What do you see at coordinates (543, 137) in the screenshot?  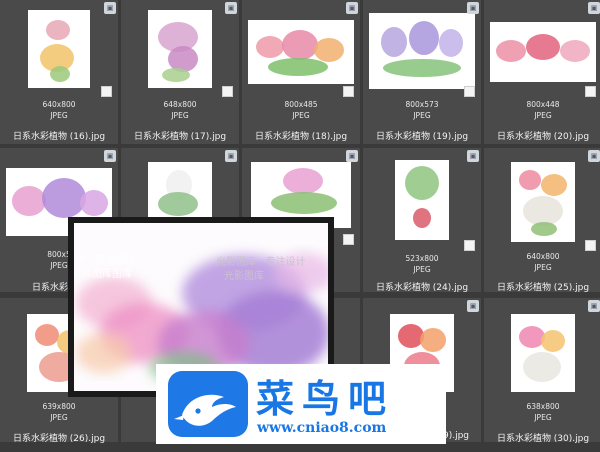 I see `file-name: 日系水彩植物 (20).jpg` at bounding box center [543, 137].